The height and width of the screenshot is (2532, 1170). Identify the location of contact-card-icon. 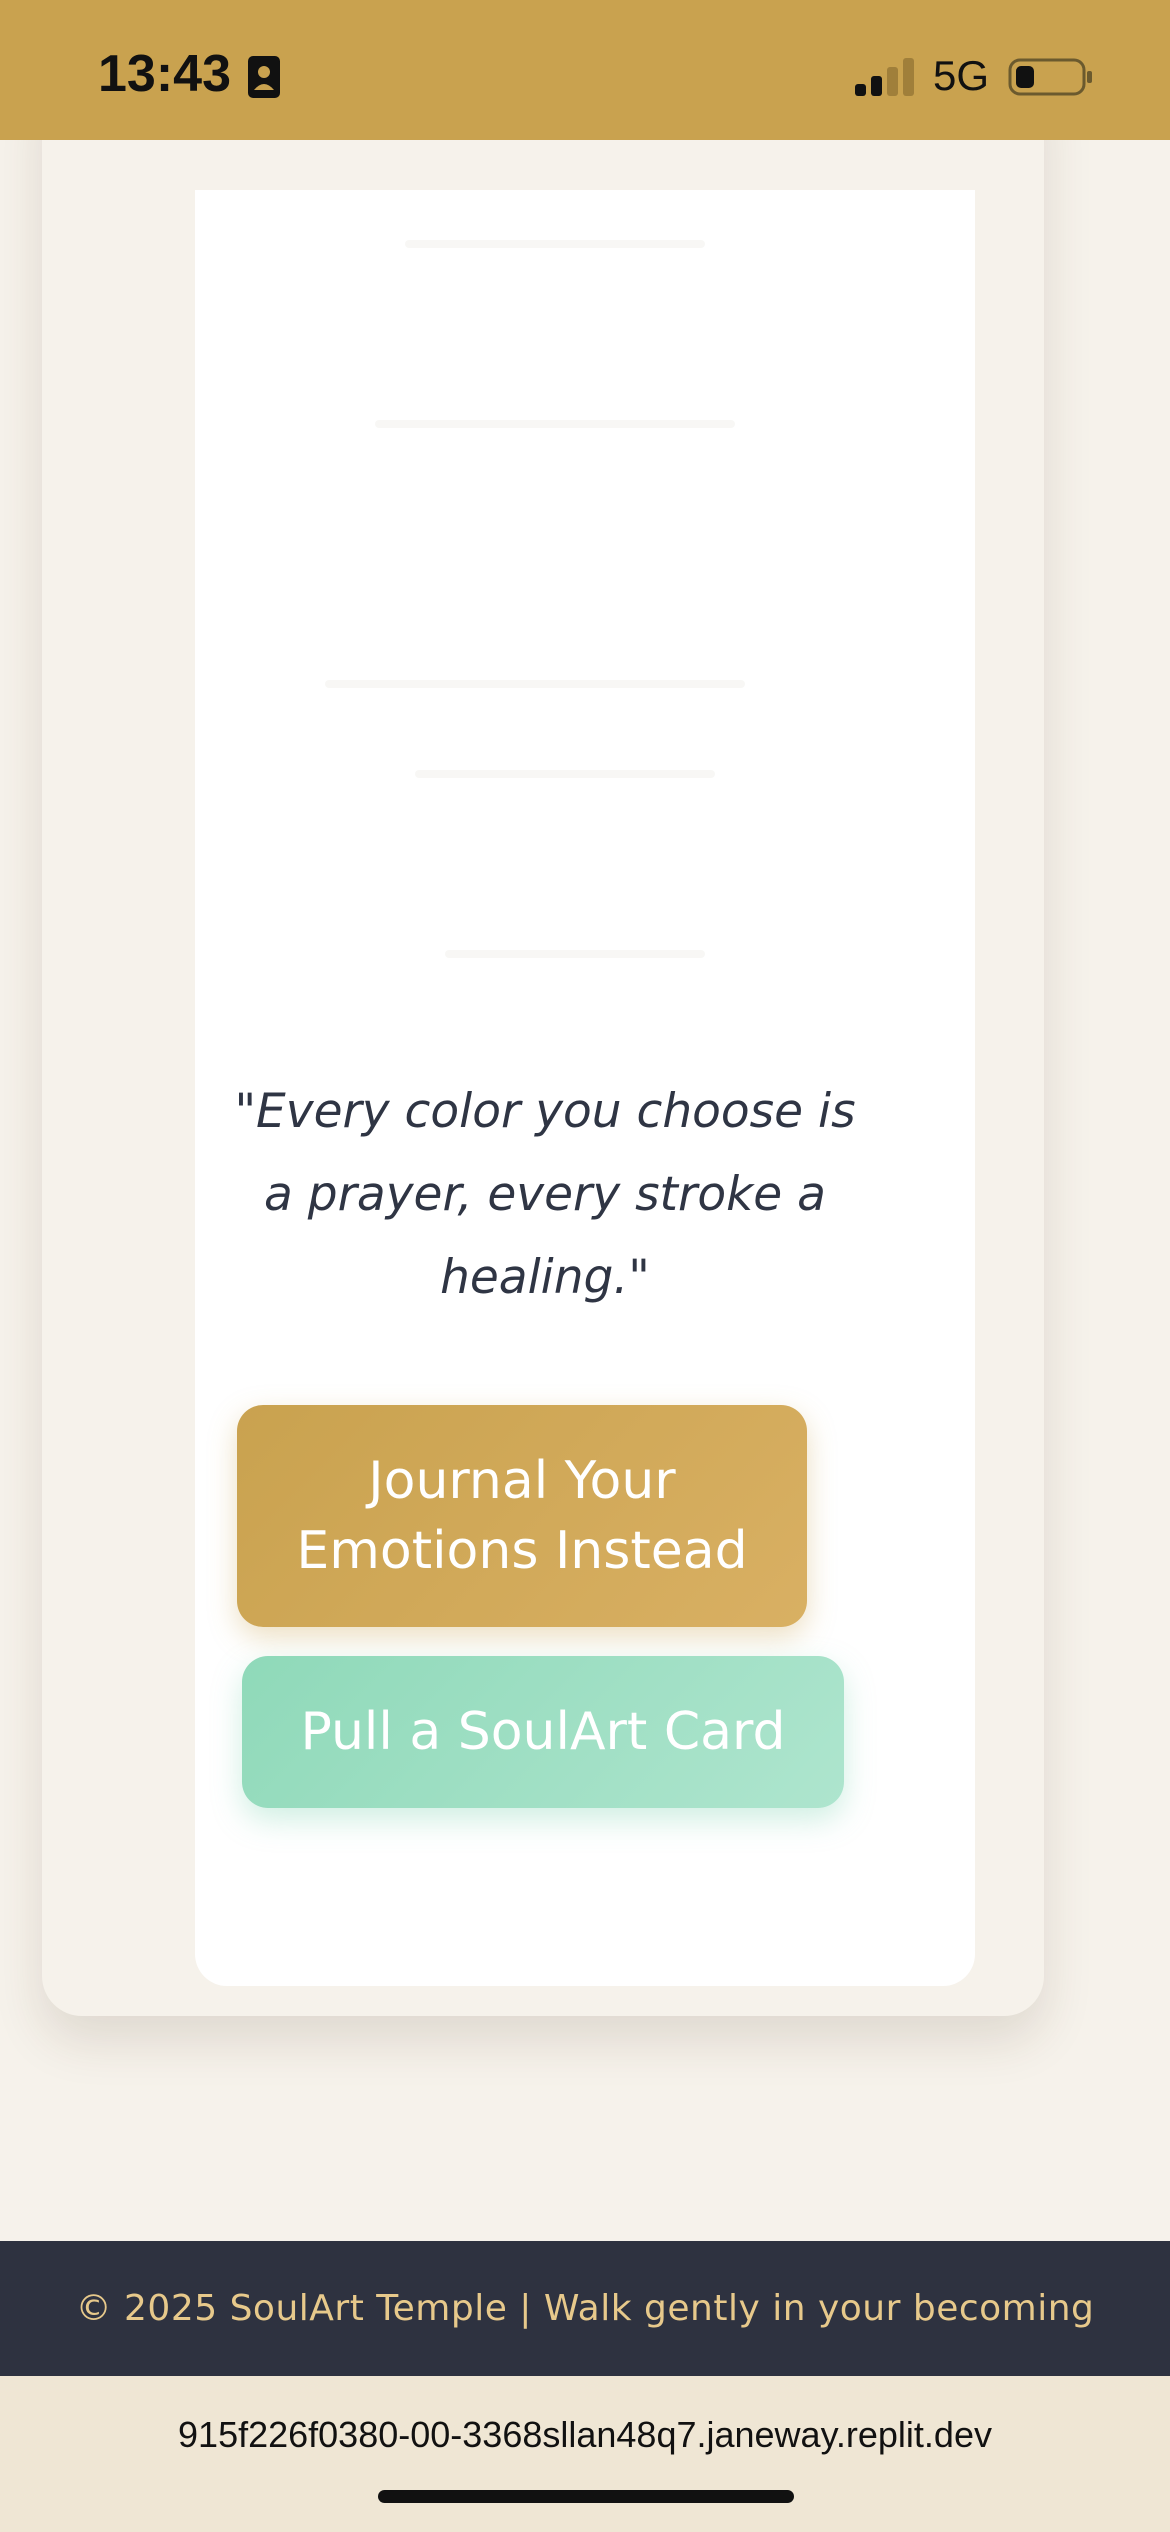
(264, 77).